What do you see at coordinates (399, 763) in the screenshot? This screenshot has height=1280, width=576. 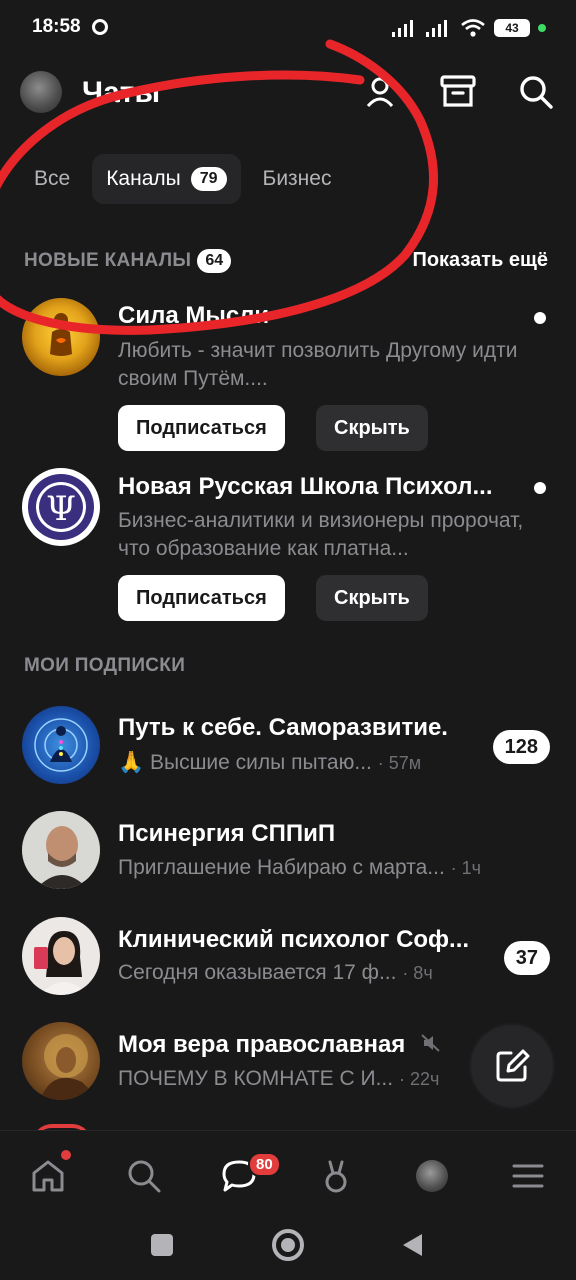 I see `chat-time: · 57м` at bounding box center [399, 763].